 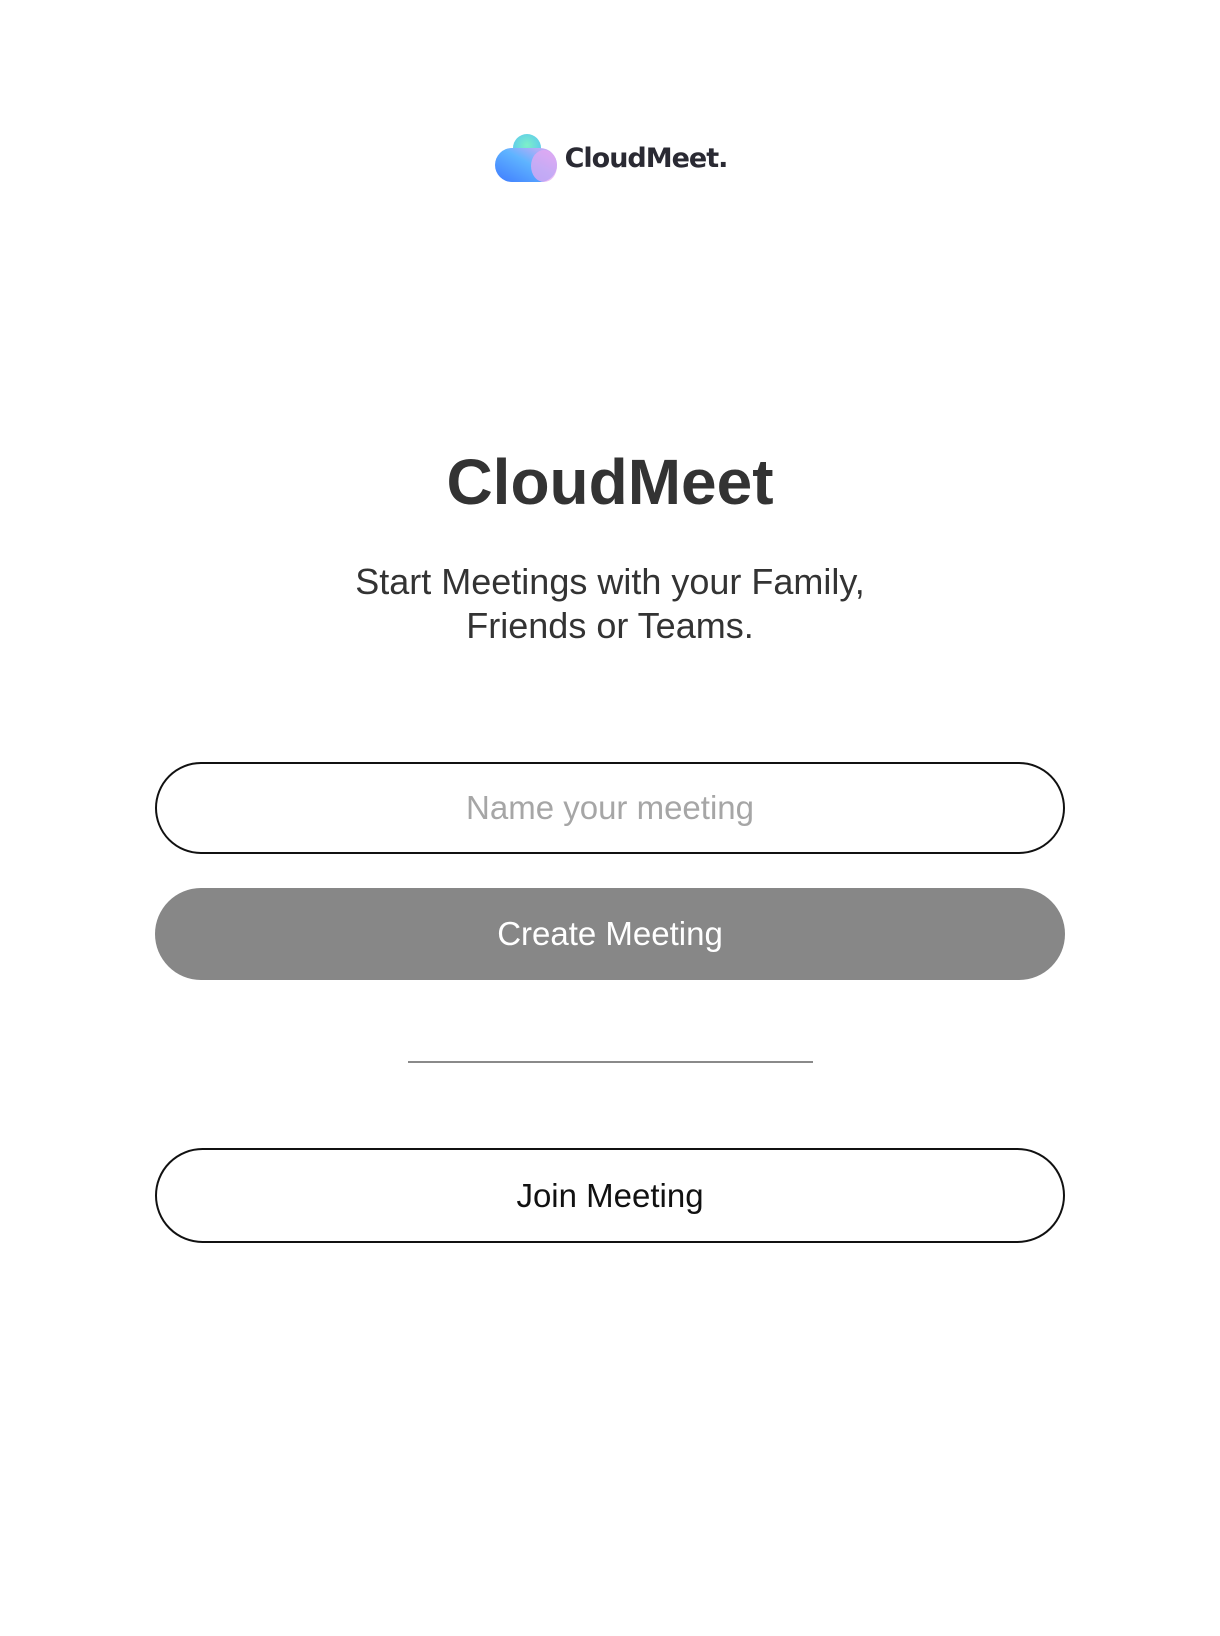 What do you see at coordinates (525, 158) in the screenshot?
I see `cloud-icon` at bounding box center [525, 158].